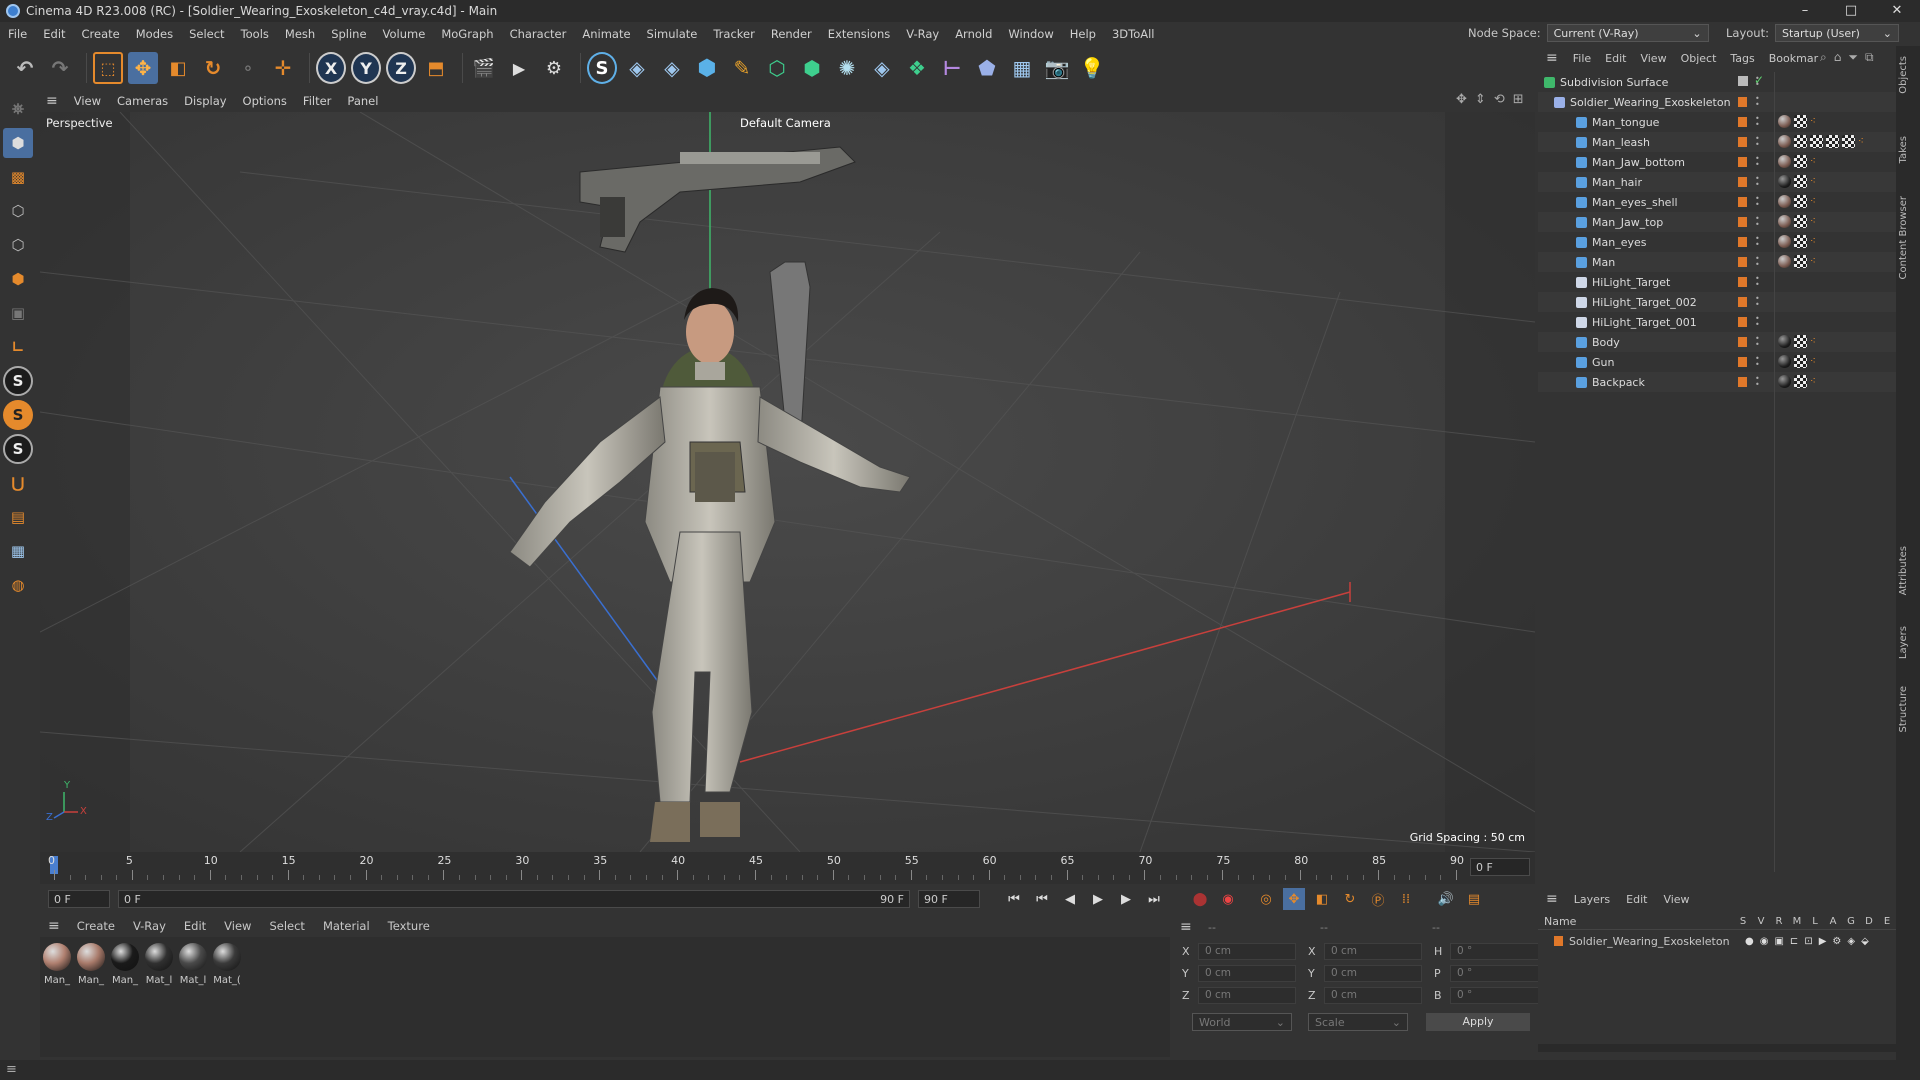 This screenshot has width=1920, height=1080. Describe the element at coordinates (1823, 941) in the screenshot. I see `animation-icon: ▶` at that location.